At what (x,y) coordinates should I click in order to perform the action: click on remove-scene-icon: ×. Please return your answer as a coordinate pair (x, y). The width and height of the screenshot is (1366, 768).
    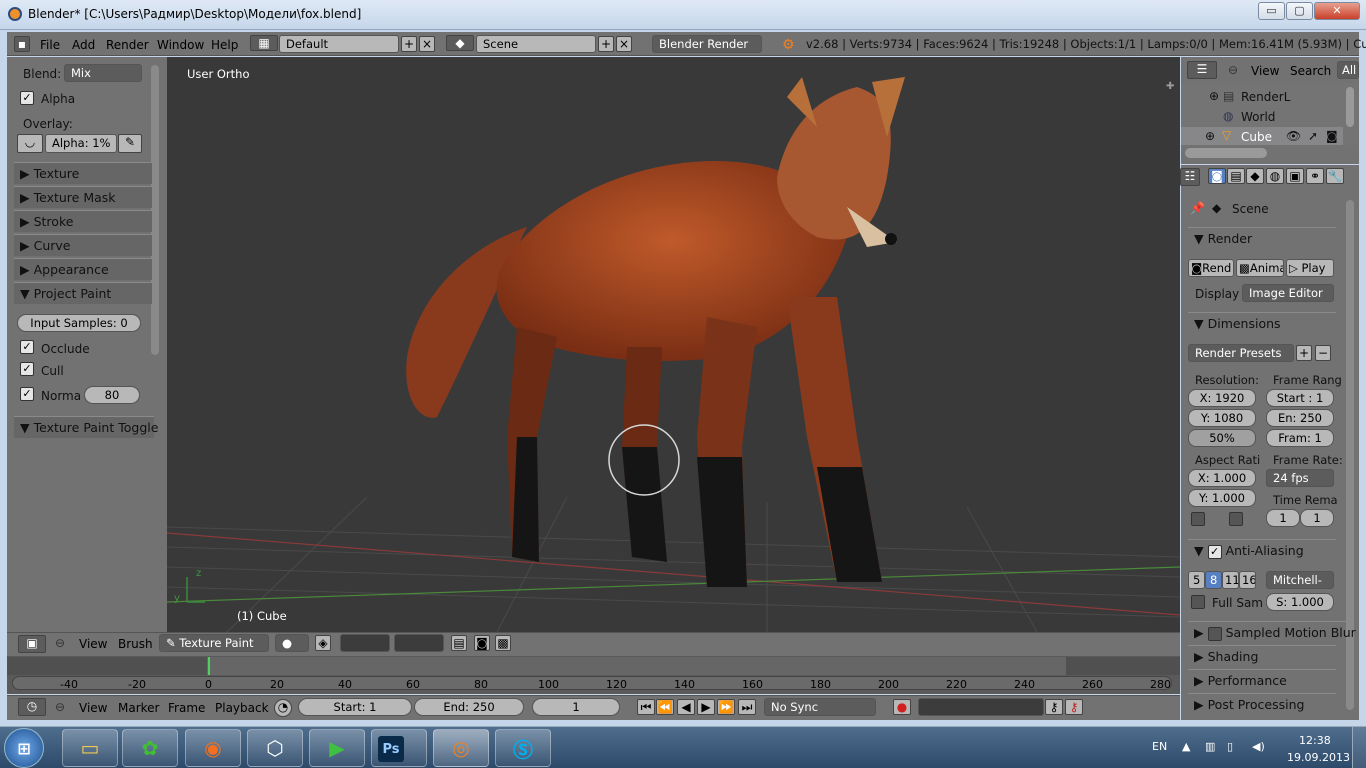
    Looking at the image, I should click on (624, 44).